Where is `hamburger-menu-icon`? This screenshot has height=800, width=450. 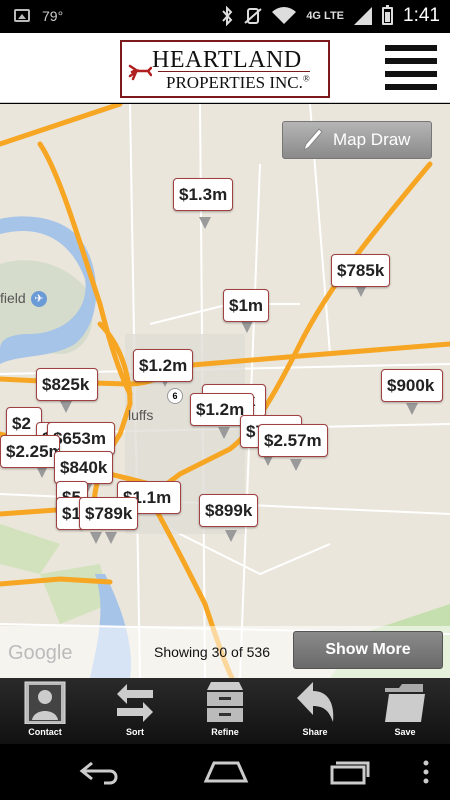 hamburger-menu-icon is located at coordinates (411, 69).